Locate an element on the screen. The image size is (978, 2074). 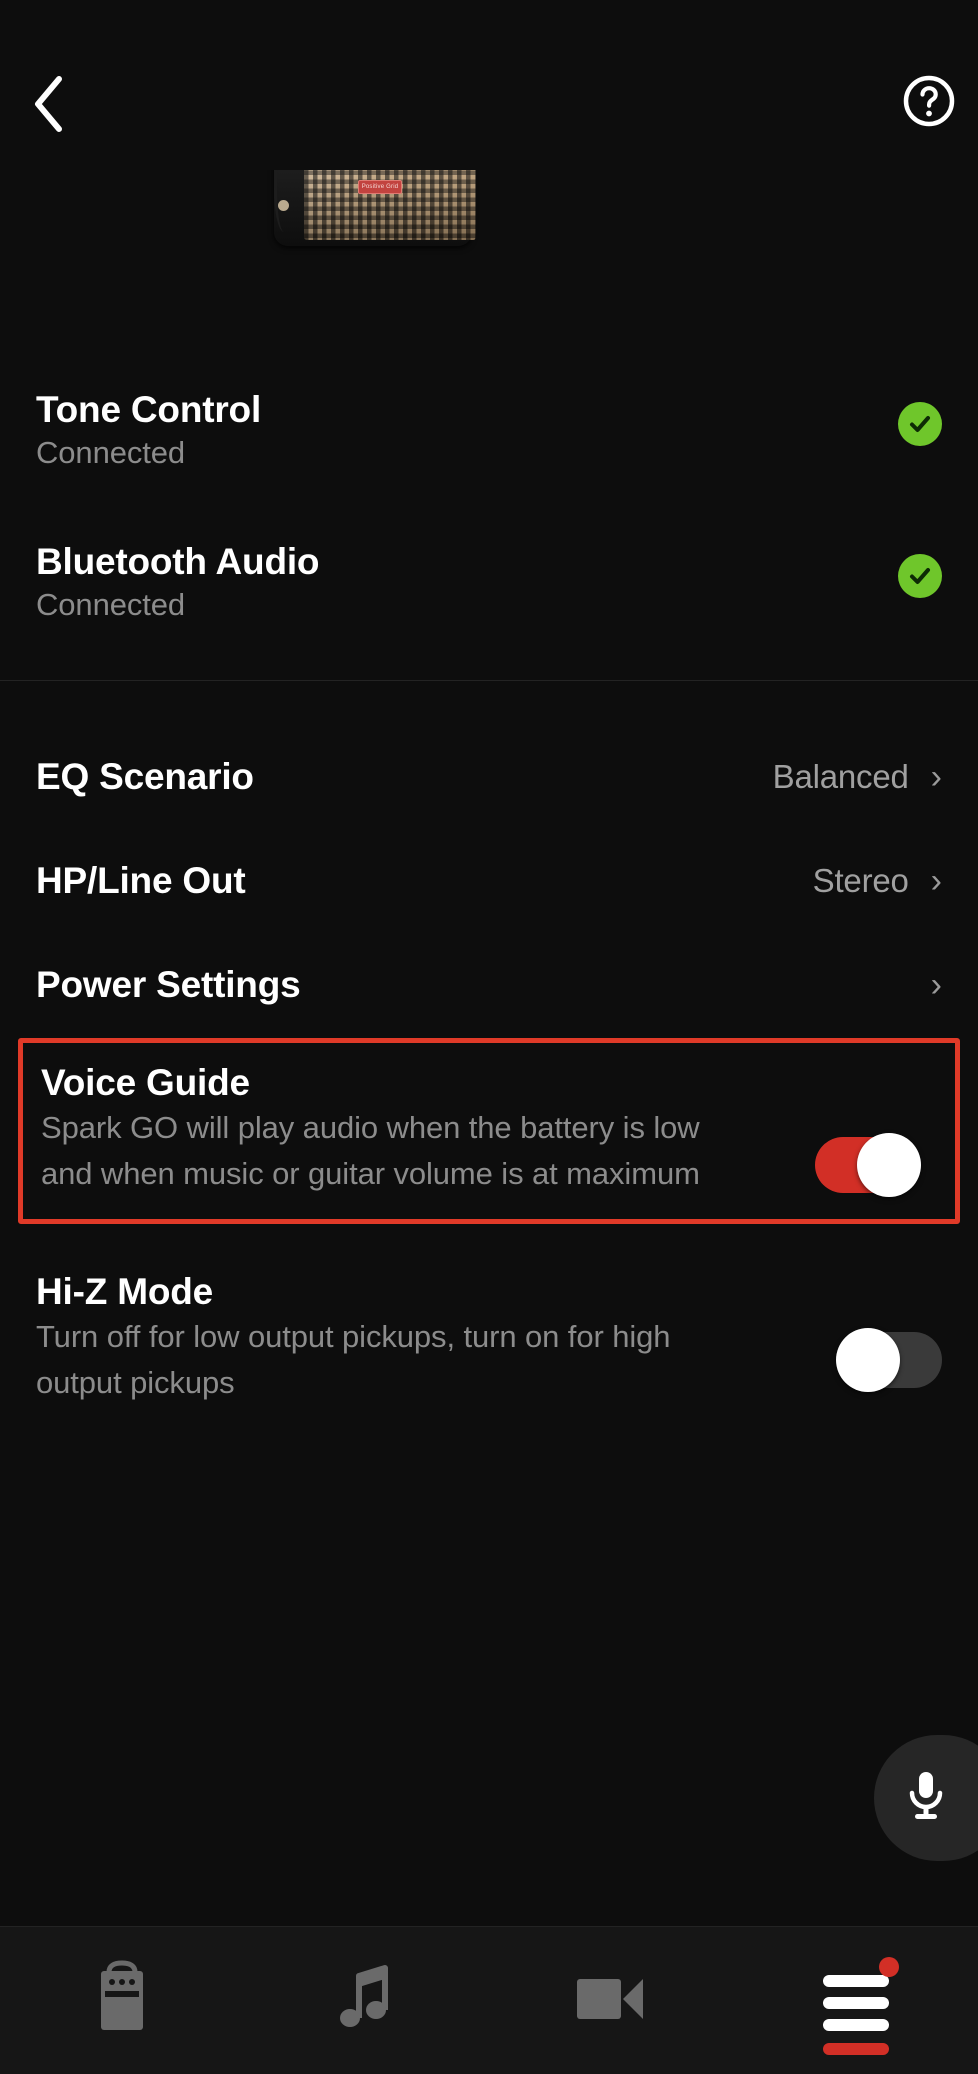
list-item-title: HP/Line Out is located at coordinates (141, 880).